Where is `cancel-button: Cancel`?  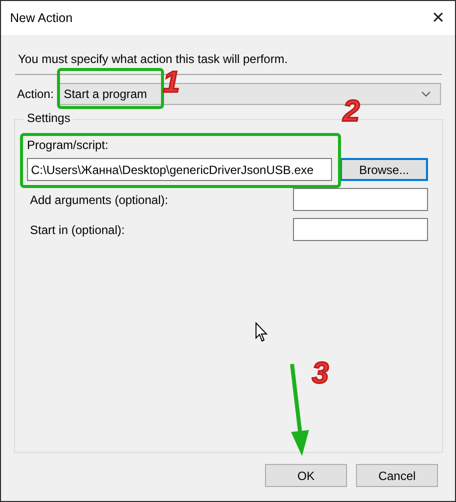
cancel-button: Cancel is located at coordinates (397, 475).